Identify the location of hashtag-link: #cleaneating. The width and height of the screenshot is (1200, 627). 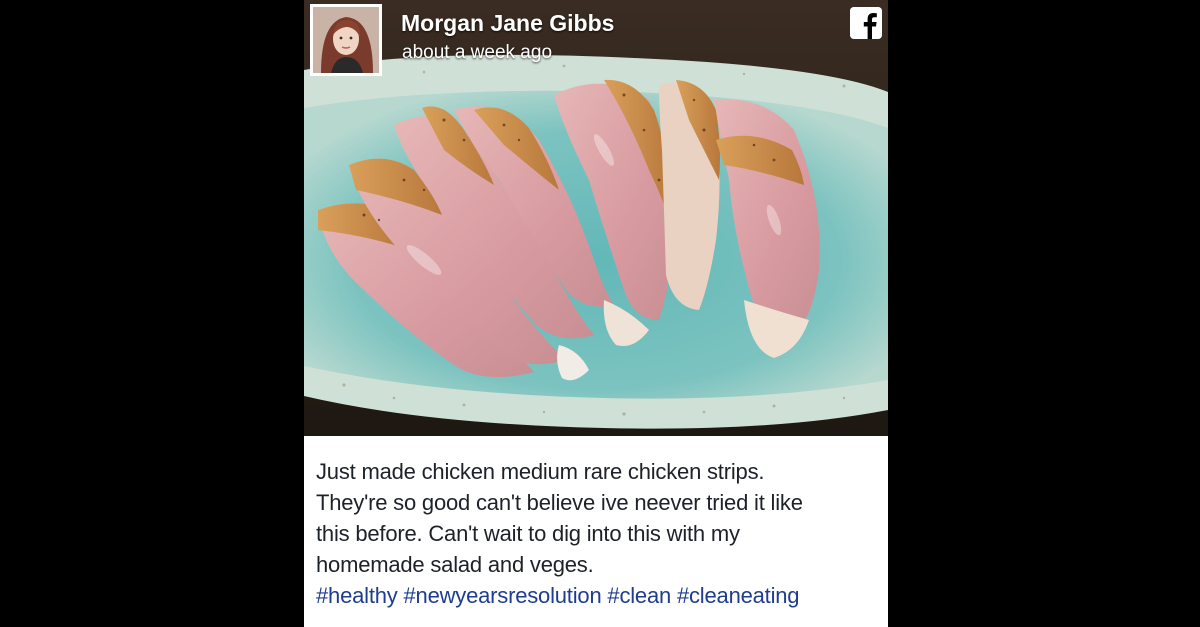
(738, 595).